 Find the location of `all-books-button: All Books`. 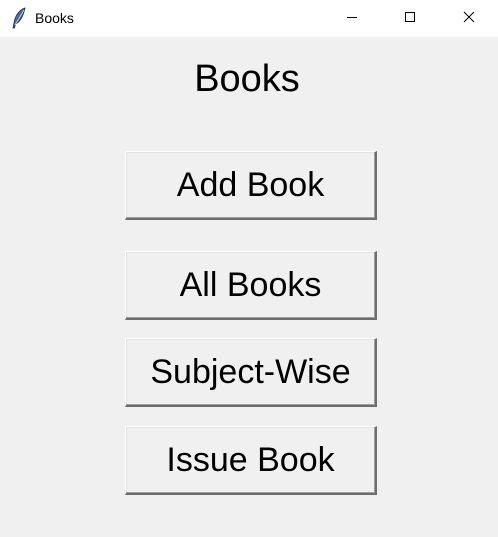

all-books-button: All Books is located at coordinates (251, 285).